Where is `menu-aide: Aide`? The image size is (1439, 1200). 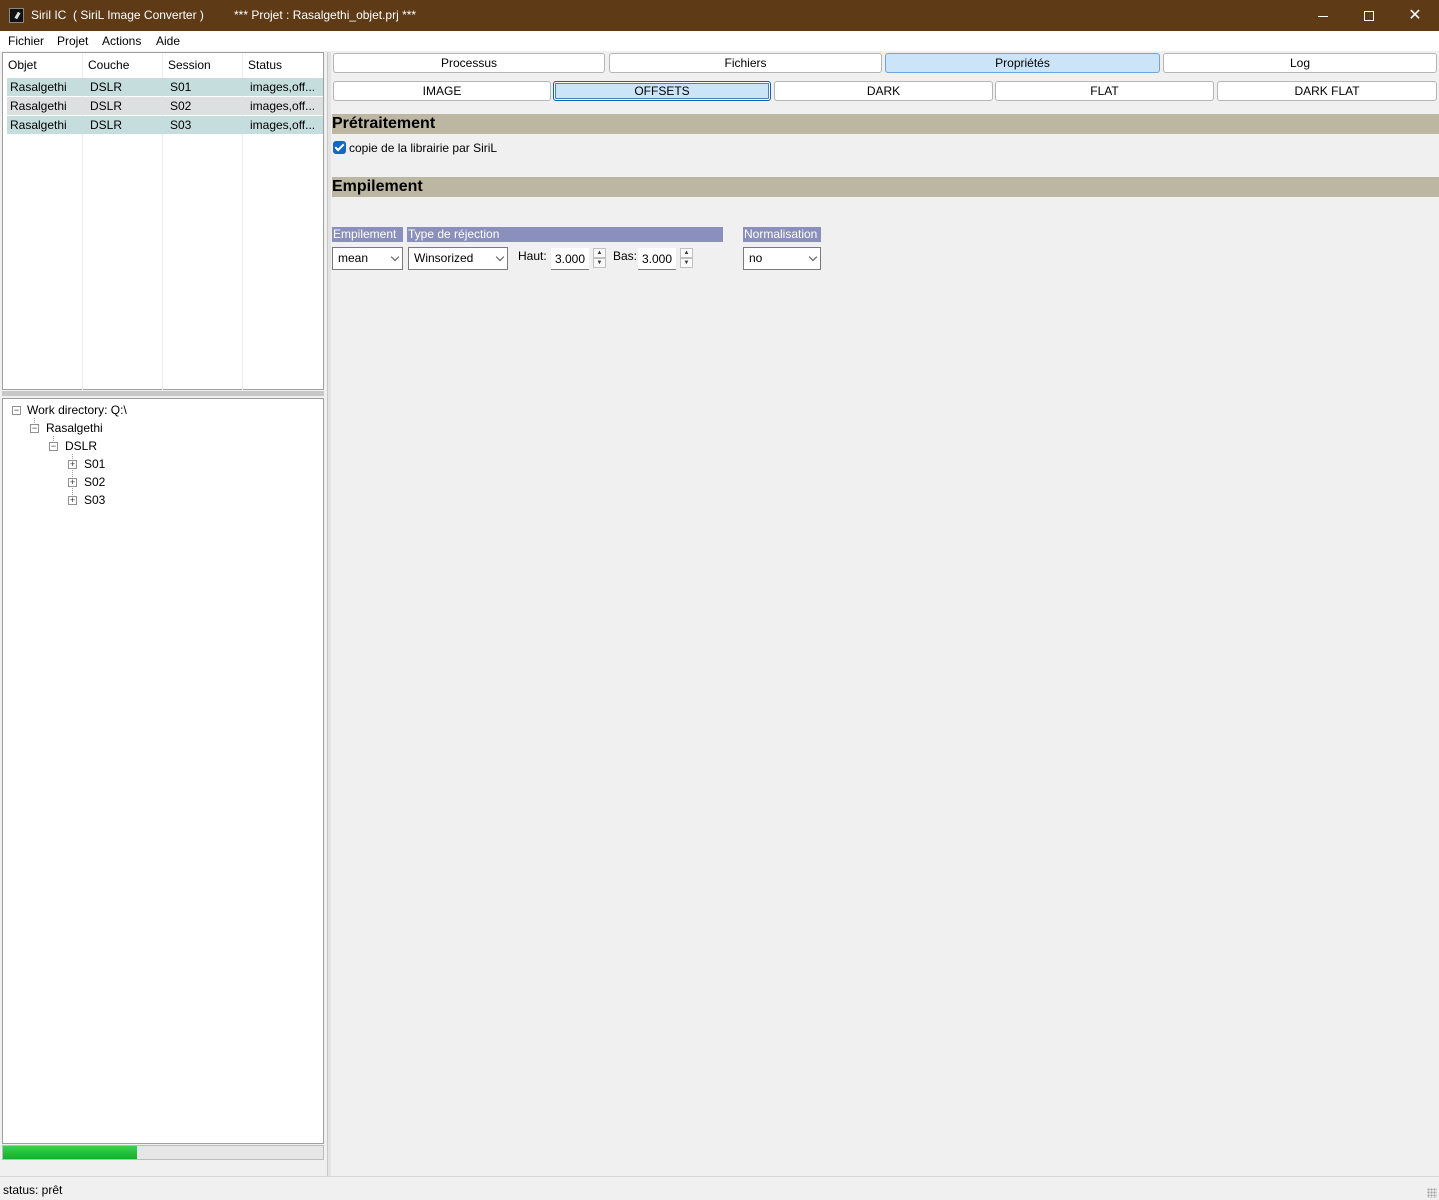 menu-aide: Aide is located at coordinates (168, 41).